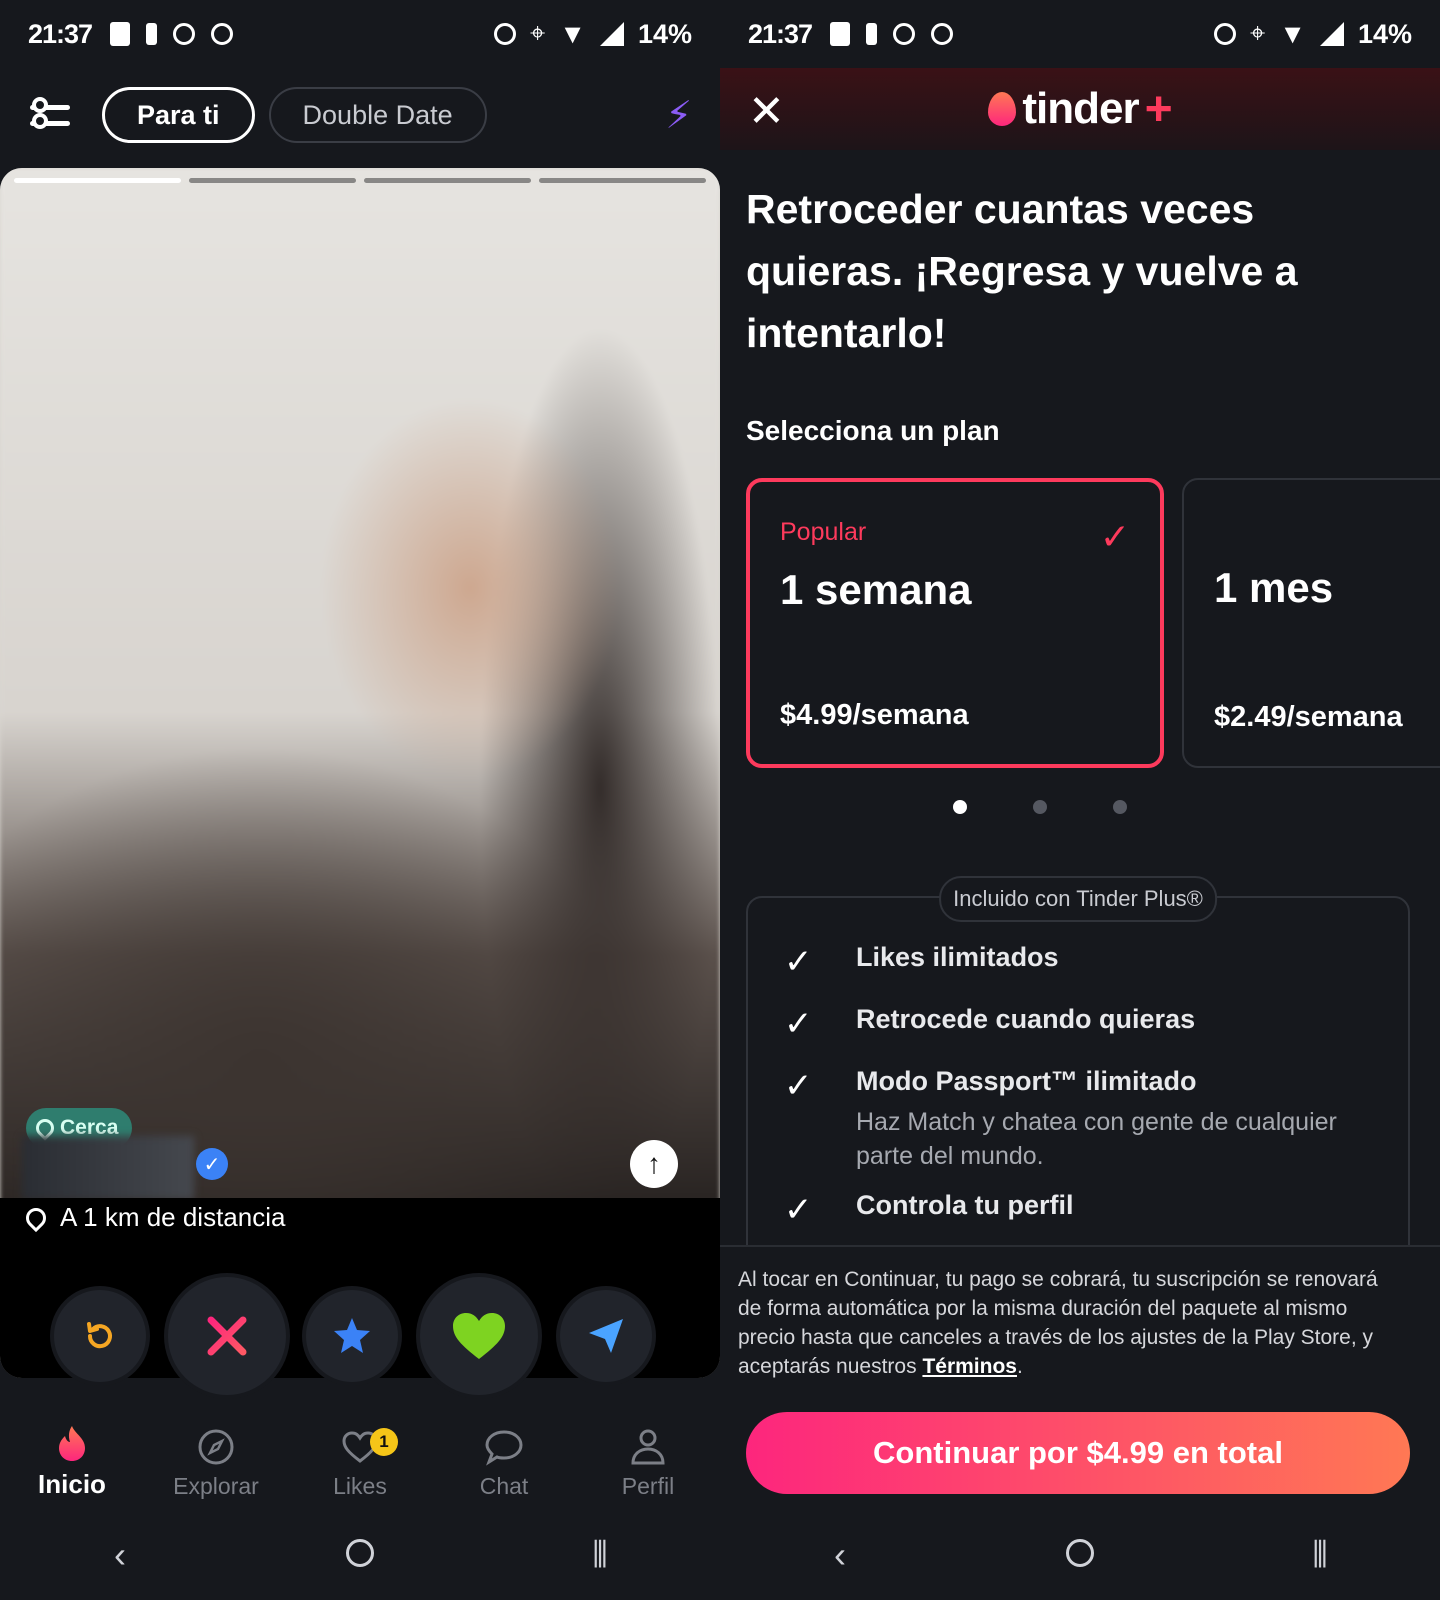 The image size is (1440, 1600). I want to click on distance: A 1 km de distancia, so click(153, 1217).